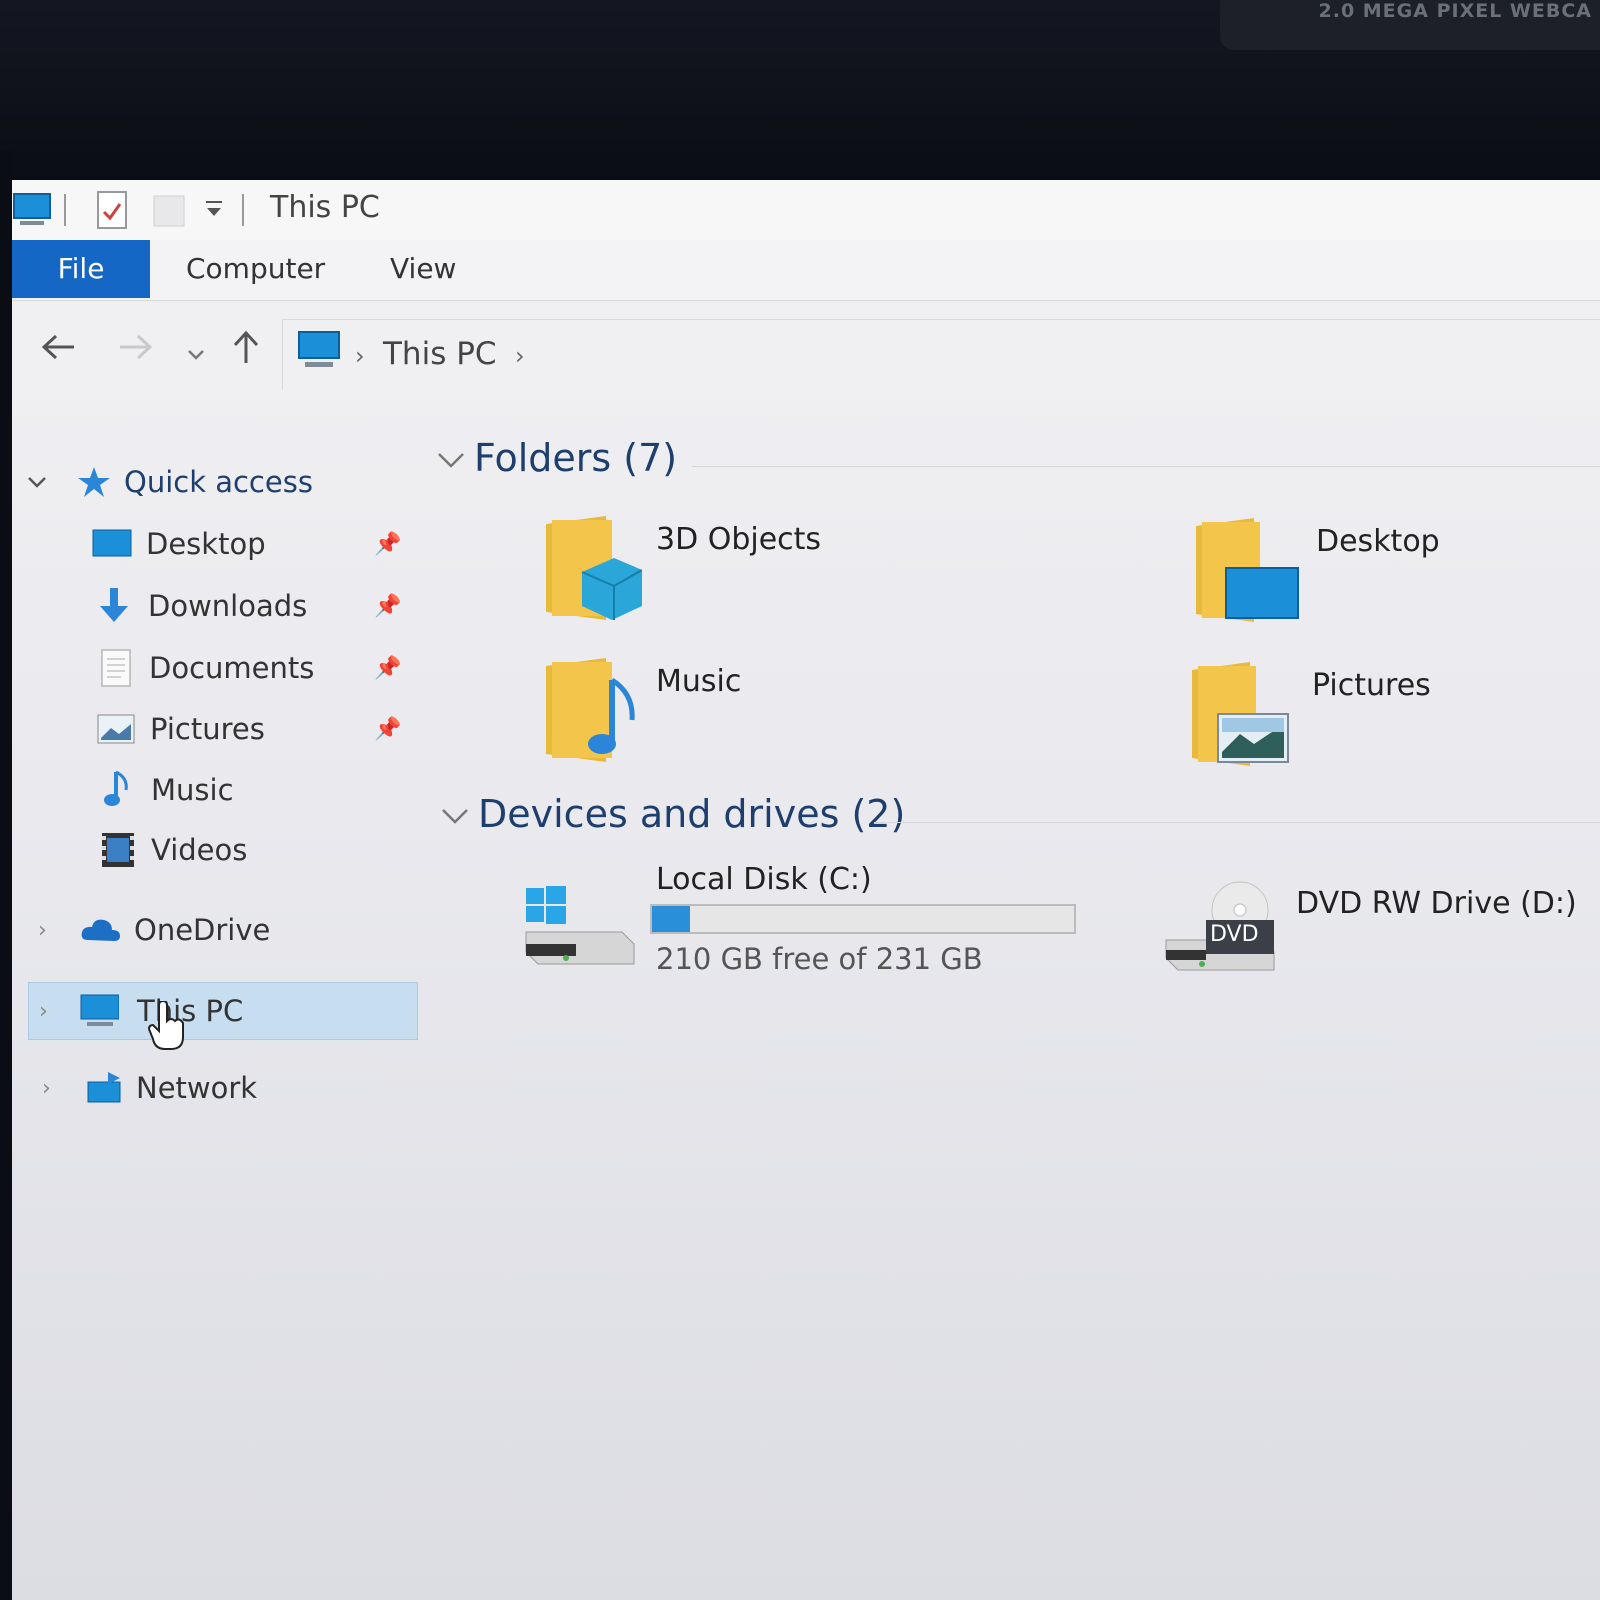  What do you see at coordinates (1243, 719) in the screenshot?
I see `pictures-folder-icon` at bounding box center [1243, 719].